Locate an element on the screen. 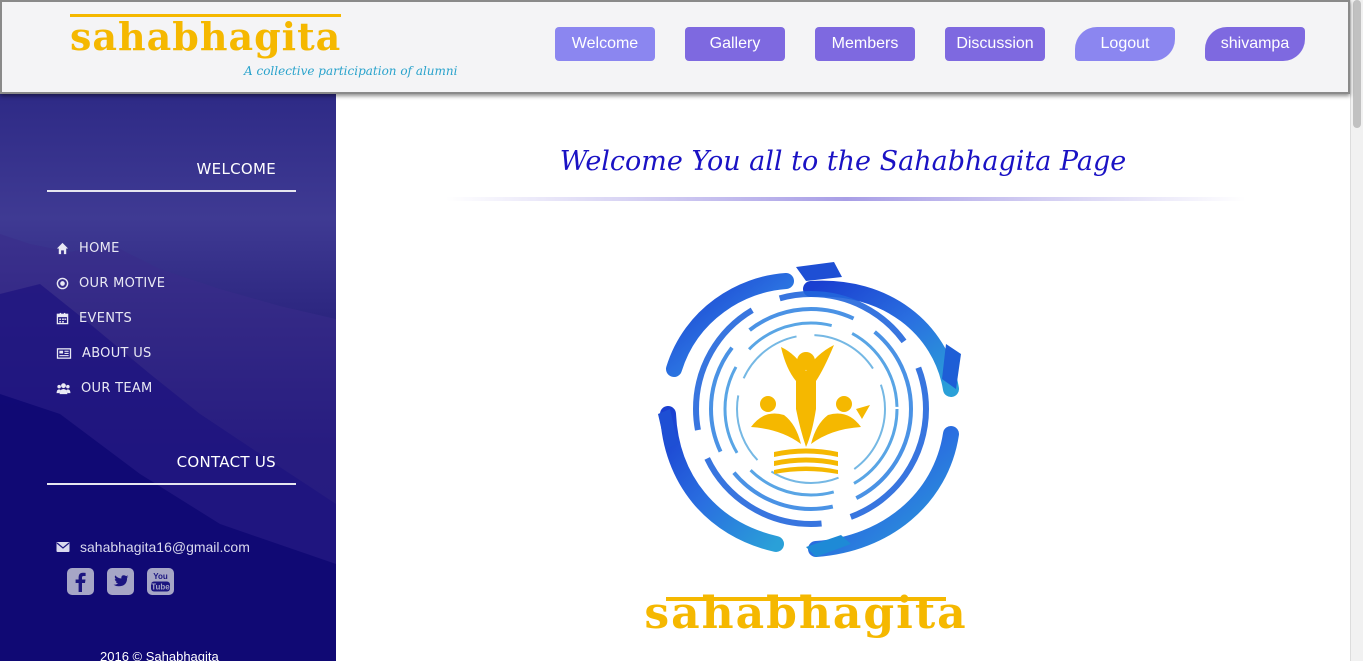 The height and width of the screenshot is (661, 1363). site-logo: sahabhagita is located at coordinates (206, 35).